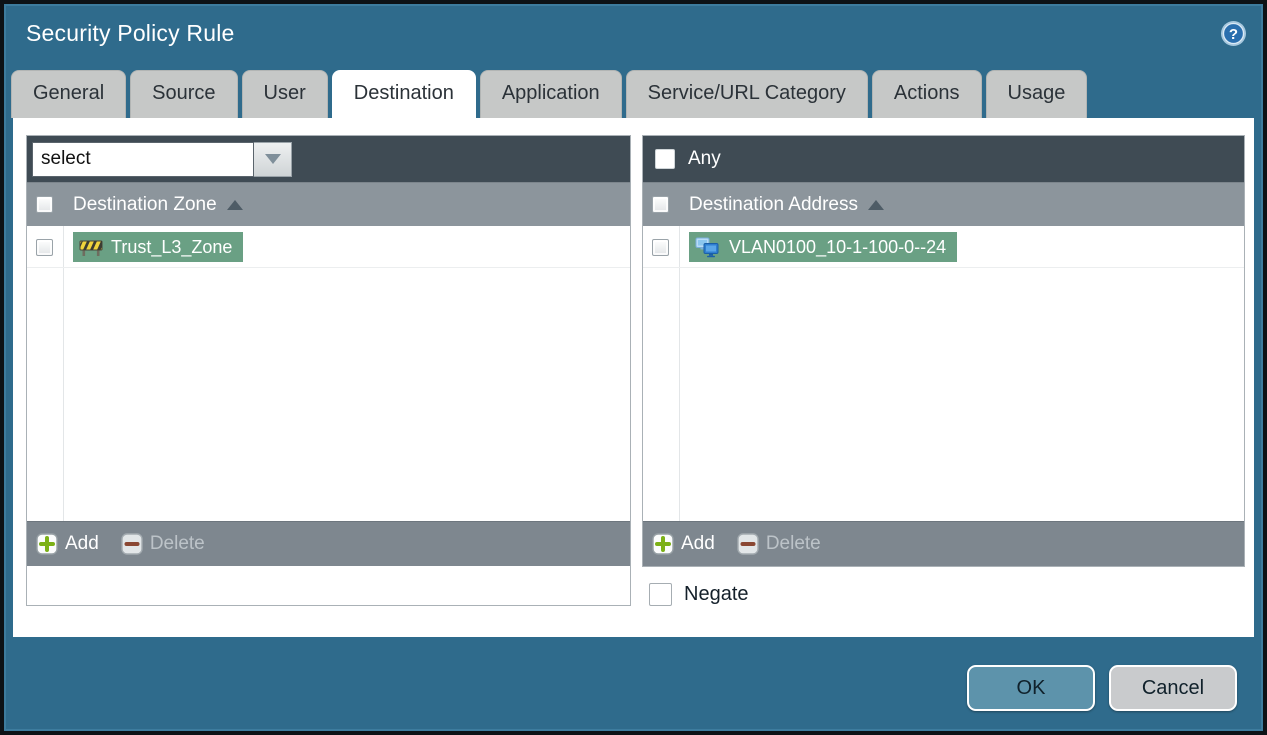  I want to click on address-add-label: Add, so click(698, 543).